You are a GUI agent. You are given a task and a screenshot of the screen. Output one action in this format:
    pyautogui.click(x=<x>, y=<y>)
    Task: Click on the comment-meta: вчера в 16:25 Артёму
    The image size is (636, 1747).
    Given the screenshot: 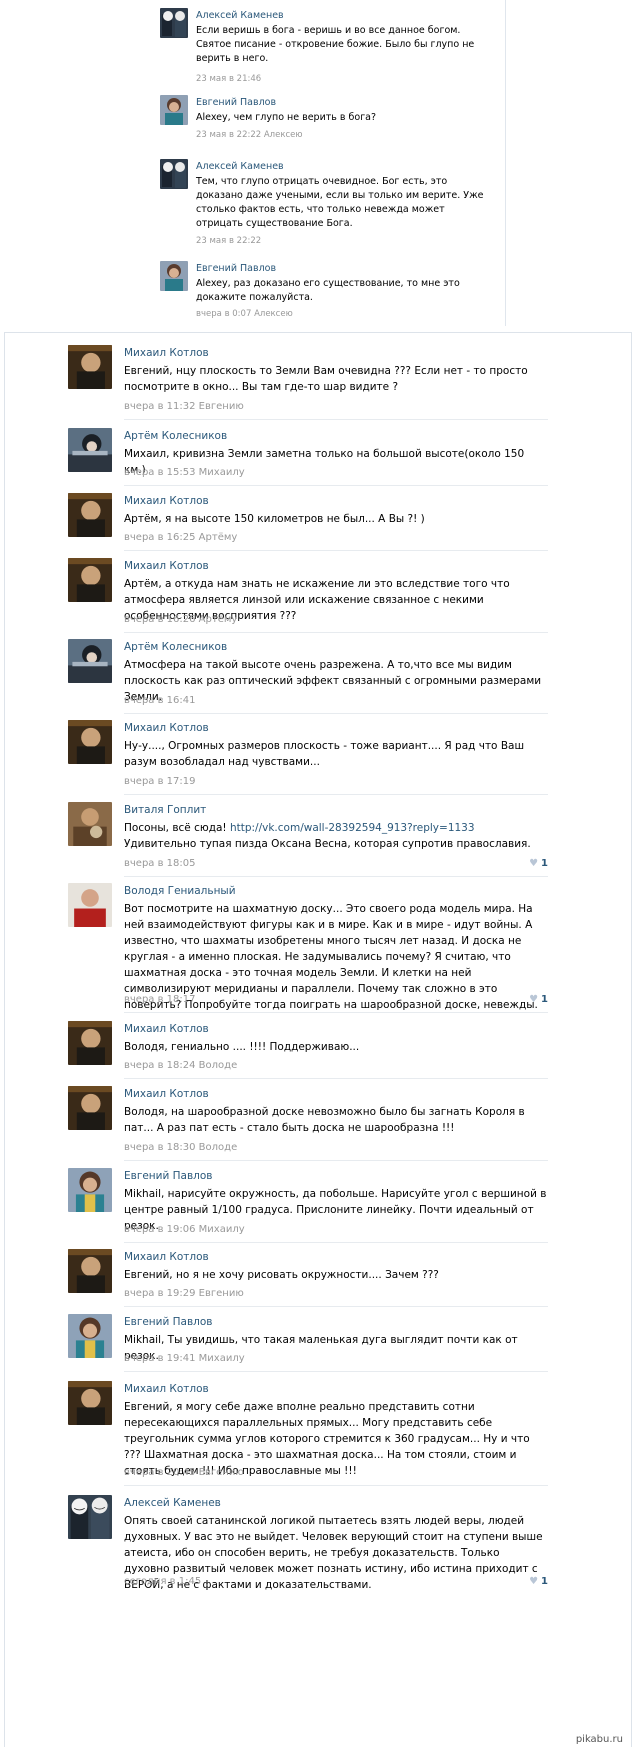 What is the action you would take?
    pyautogui.click(x=180, y=537)
    